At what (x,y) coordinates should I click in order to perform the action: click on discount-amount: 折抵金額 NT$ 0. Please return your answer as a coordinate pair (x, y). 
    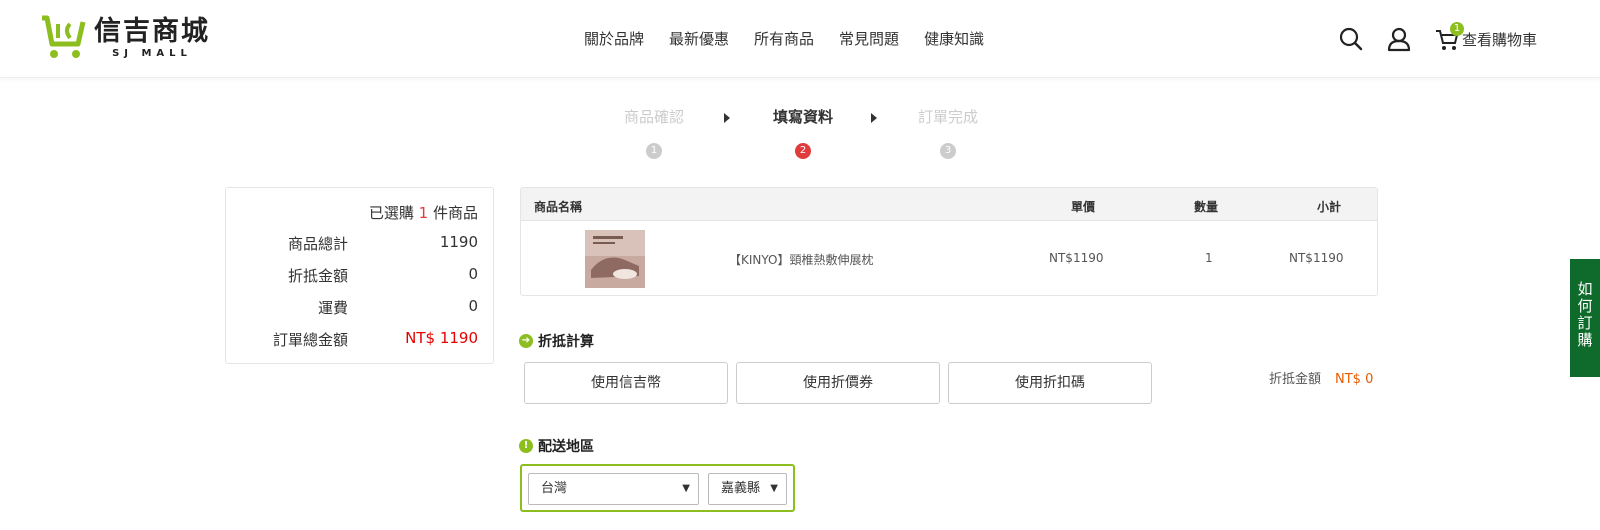
    Looking at the image, I should click on (1321, 377).